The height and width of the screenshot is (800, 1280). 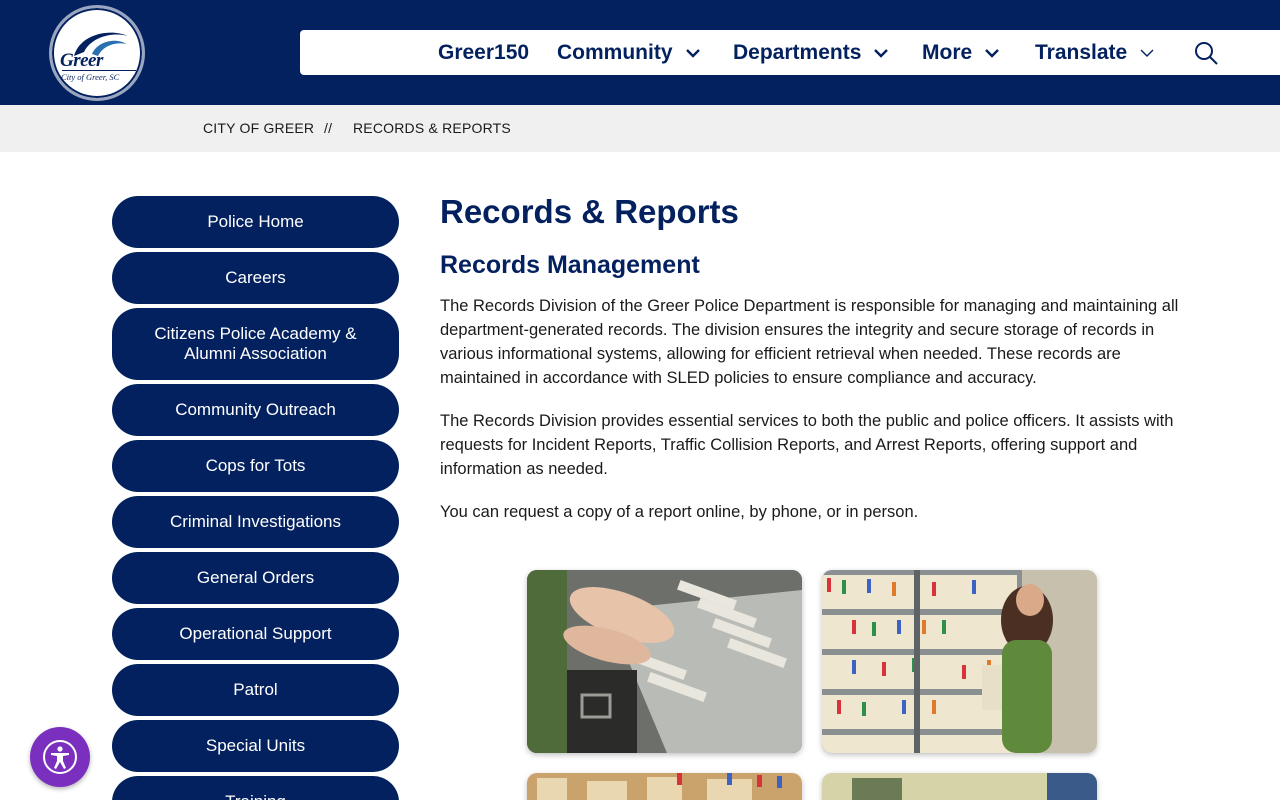 What do you see at coordinates (255, 278) in the screenshot?
I see `sidebar-item-careers: Careers` at bounding box center [255, 278].